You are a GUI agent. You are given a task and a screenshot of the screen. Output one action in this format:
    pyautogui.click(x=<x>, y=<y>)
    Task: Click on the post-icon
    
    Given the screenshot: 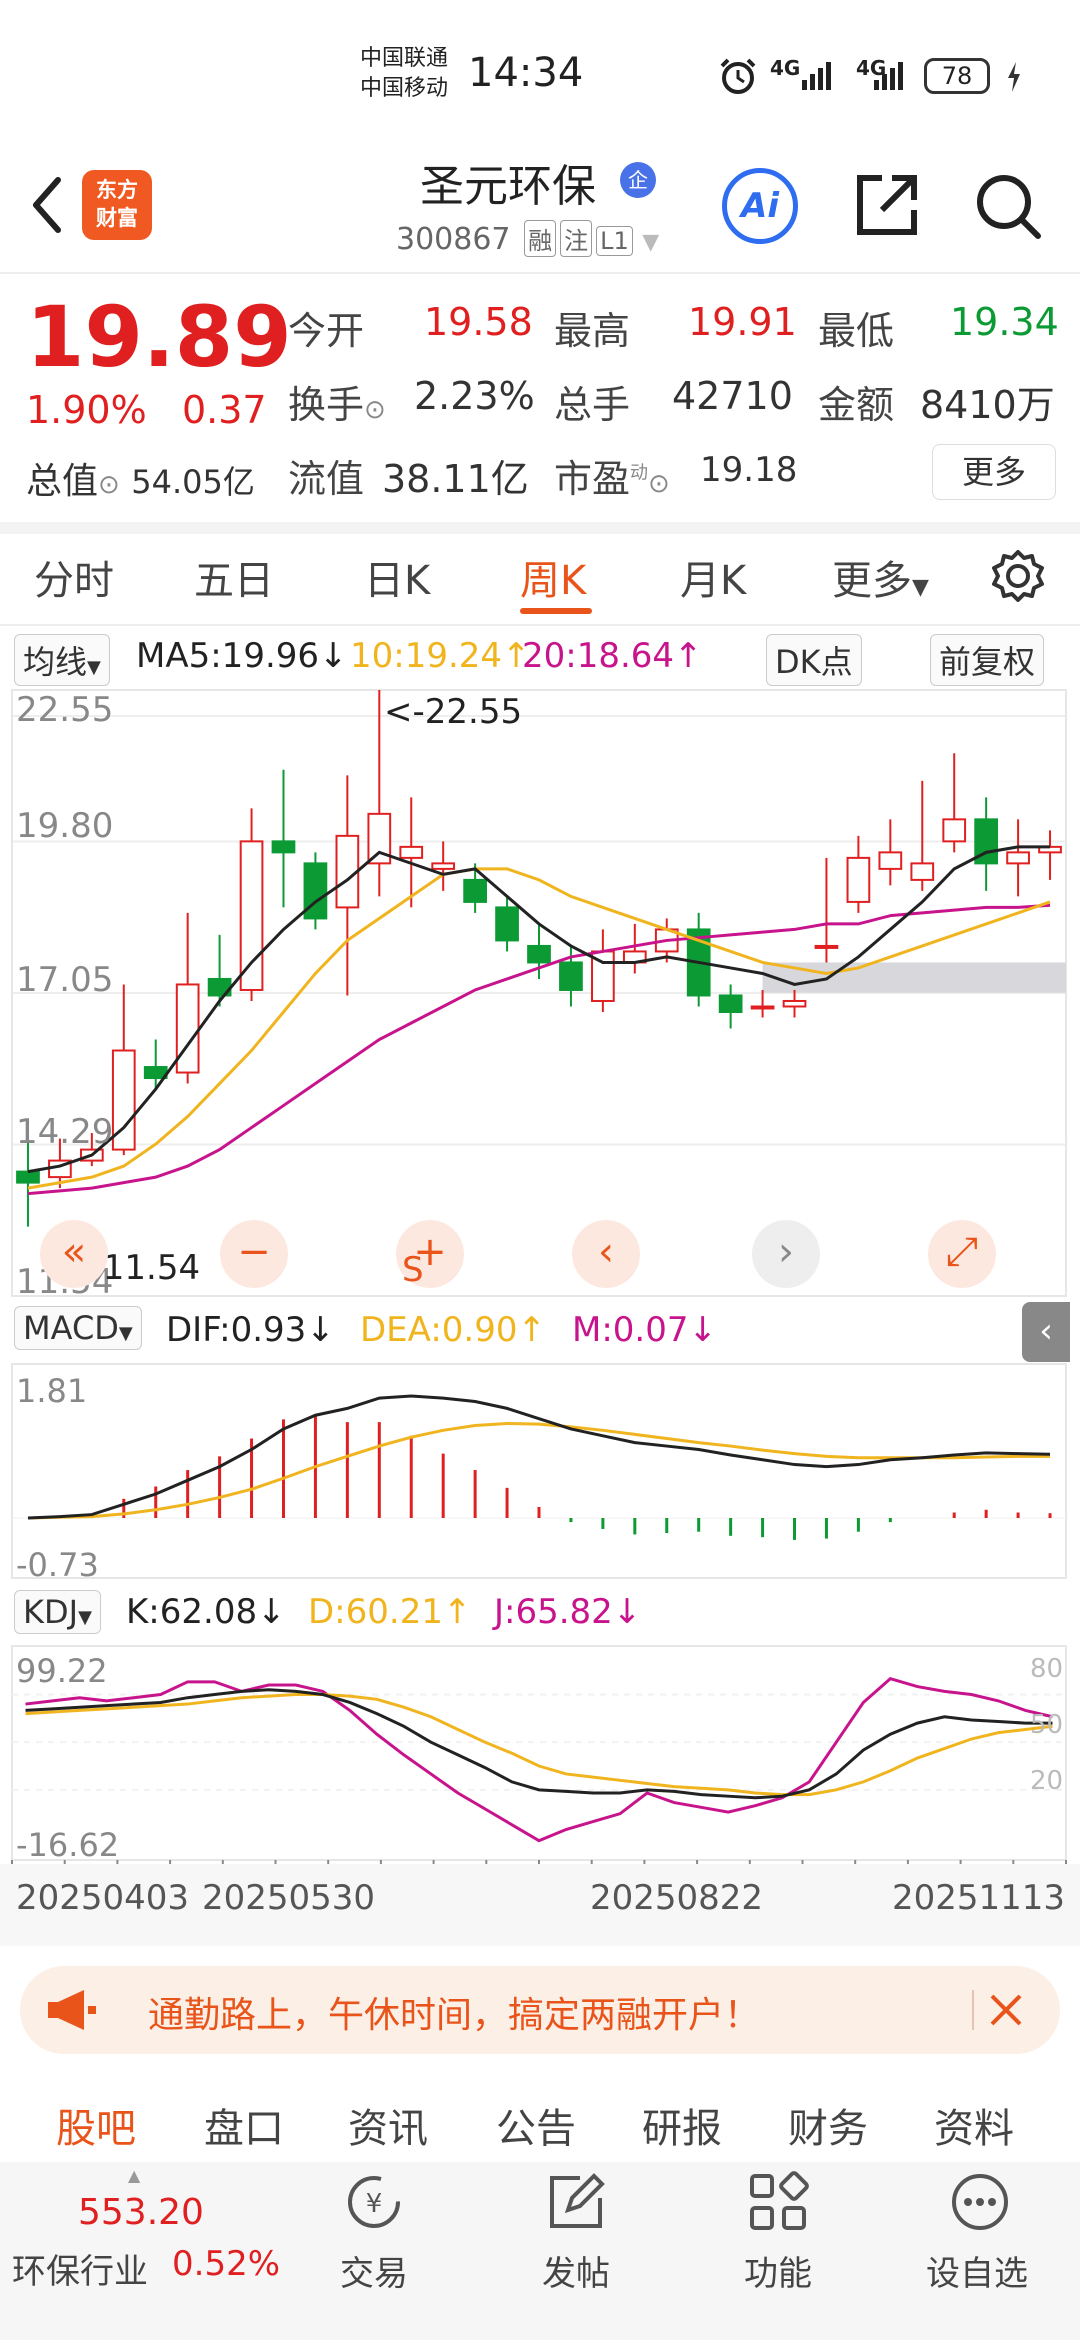 What is the action you would take?
    pyautogui.click(x=576, y=2202)
    